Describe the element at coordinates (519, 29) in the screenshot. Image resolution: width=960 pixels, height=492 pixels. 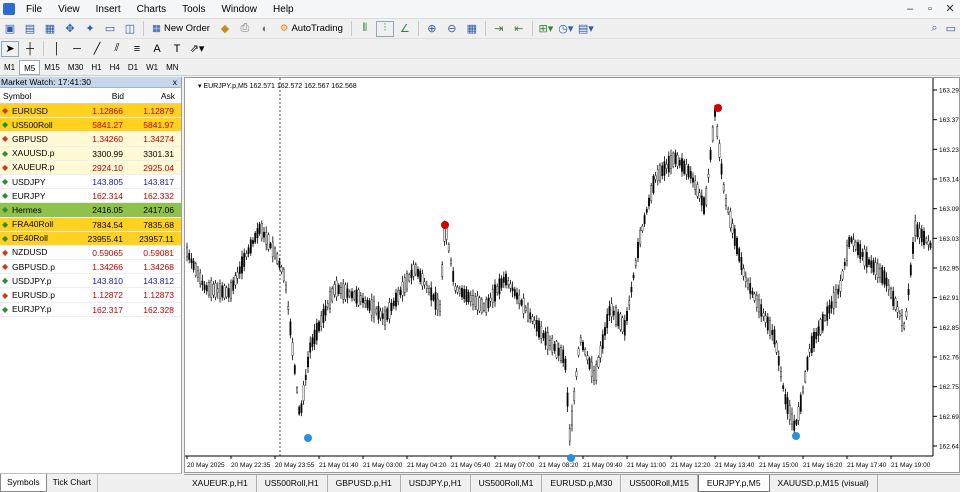
I see `chart-shift-icon: ⇤` at that location.